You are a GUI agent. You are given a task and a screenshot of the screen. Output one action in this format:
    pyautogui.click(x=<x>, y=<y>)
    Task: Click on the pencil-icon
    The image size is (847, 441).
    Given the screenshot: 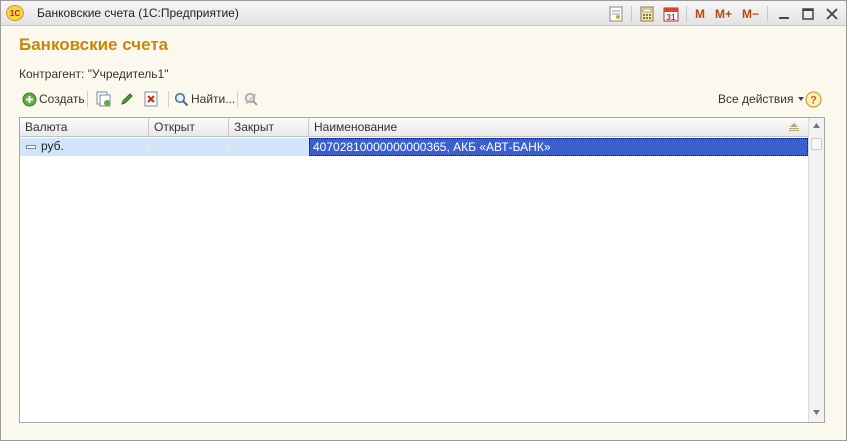 What is the action you would take?
    pyautogui.click(x=127, y=99)
    